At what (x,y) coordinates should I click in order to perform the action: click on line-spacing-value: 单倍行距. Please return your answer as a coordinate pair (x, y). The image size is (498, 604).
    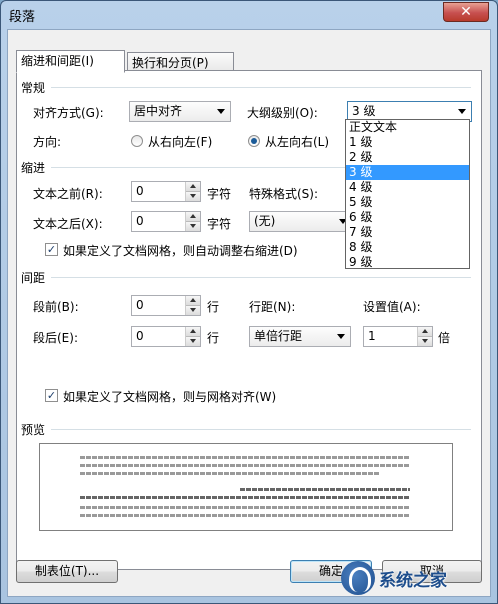
    Looking at the image, I should click on (278, 336).